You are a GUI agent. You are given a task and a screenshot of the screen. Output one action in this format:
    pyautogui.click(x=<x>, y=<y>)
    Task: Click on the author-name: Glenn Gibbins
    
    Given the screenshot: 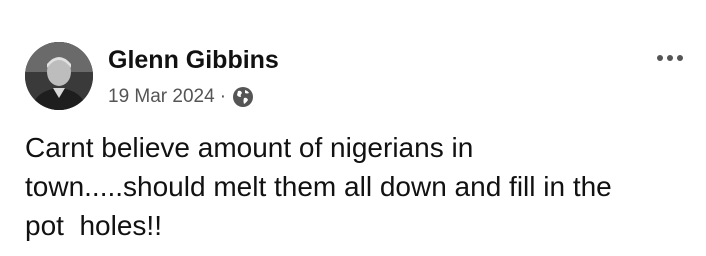 What is the action you would take?
    pyautogui.click(x=193, y=60)
    